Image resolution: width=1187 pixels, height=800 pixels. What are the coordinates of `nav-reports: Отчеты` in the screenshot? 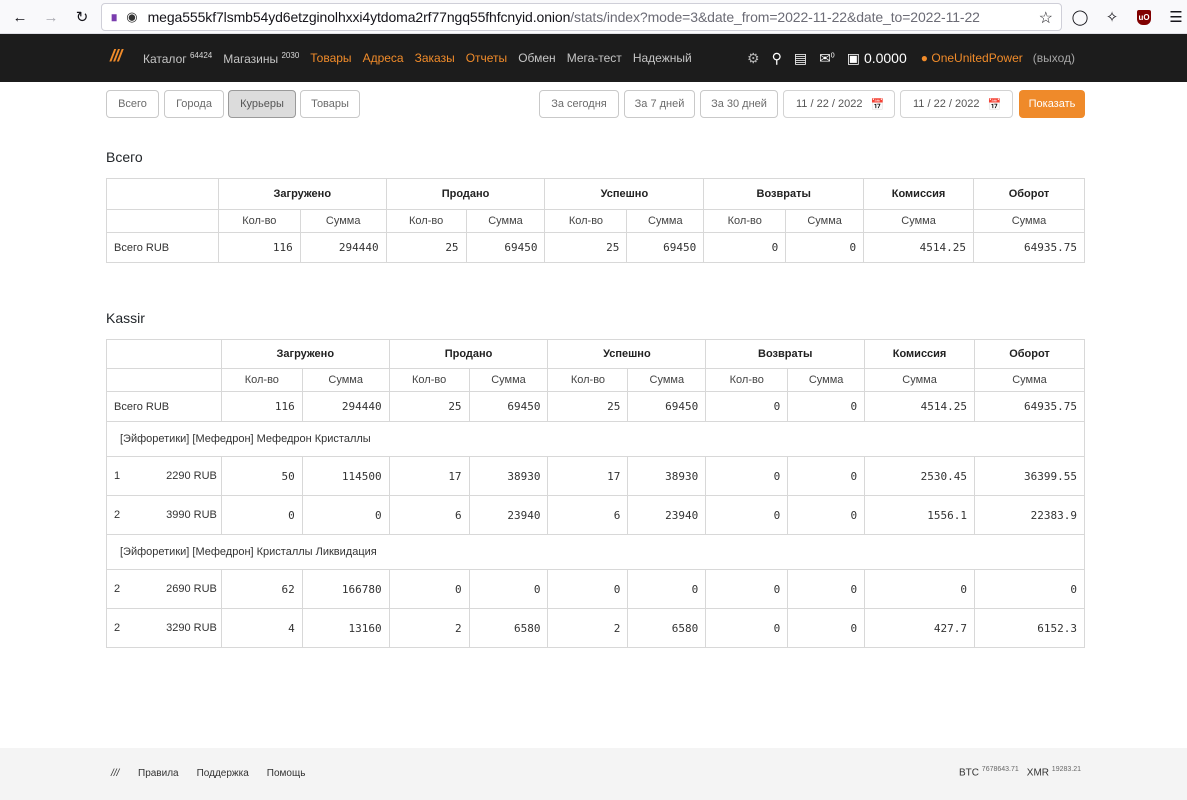 It's located at (486, 58).